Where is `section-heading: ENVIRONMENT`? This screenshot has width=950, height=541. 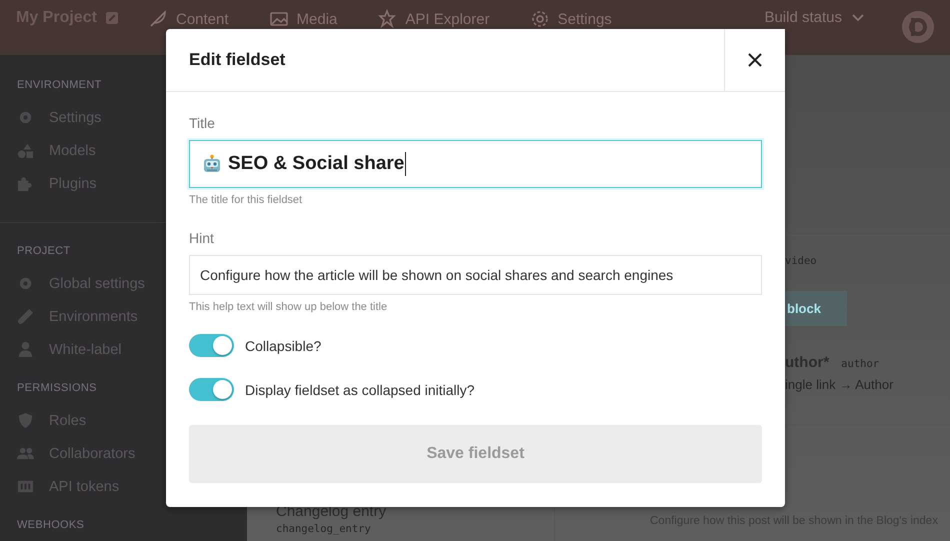
section-heading: ENVIRONMENT is located at coordinates (59, 85).